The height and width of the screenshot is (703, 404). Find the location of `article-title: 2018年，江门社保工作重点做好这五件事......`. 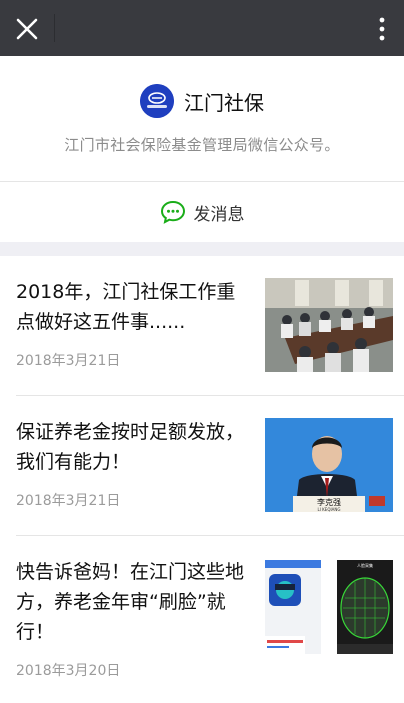

article-title: 2018年，江门社保工作重点做好这五件事...... is located at coordinates (126, 307).